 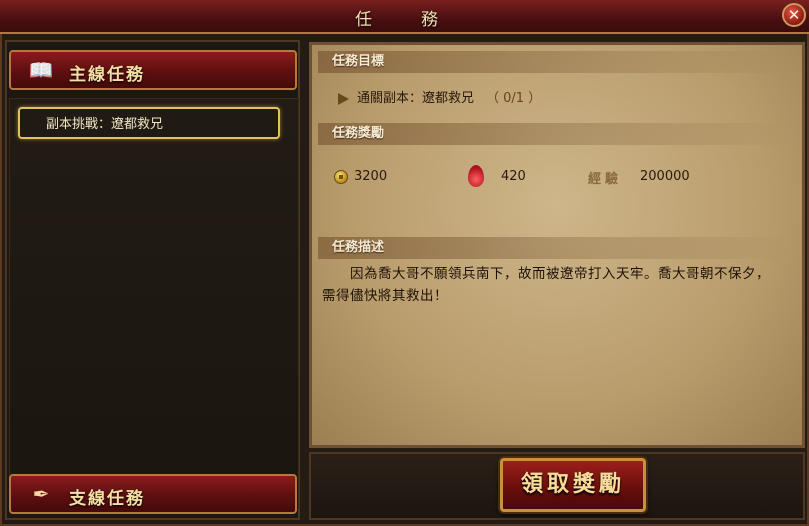 I want to click on side-quest-category-label: 支線任務, so click(x=107, y=499).